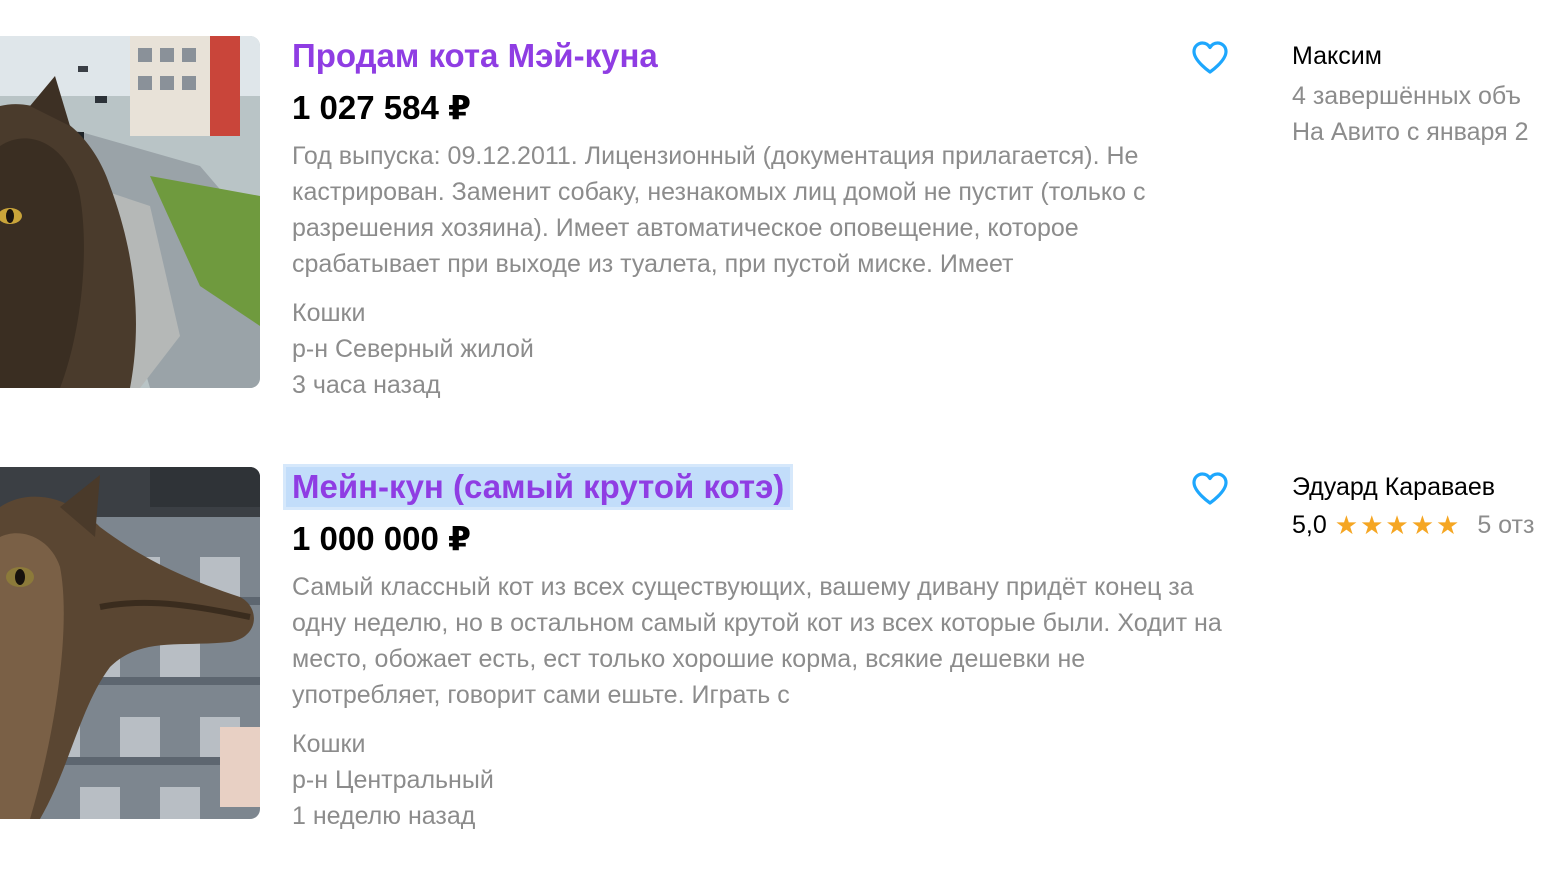  What do you see at coordinates (384, 816) in the screenshot?
I see `listing-time: 1 неделю назад` at bounding box center [384, 816].